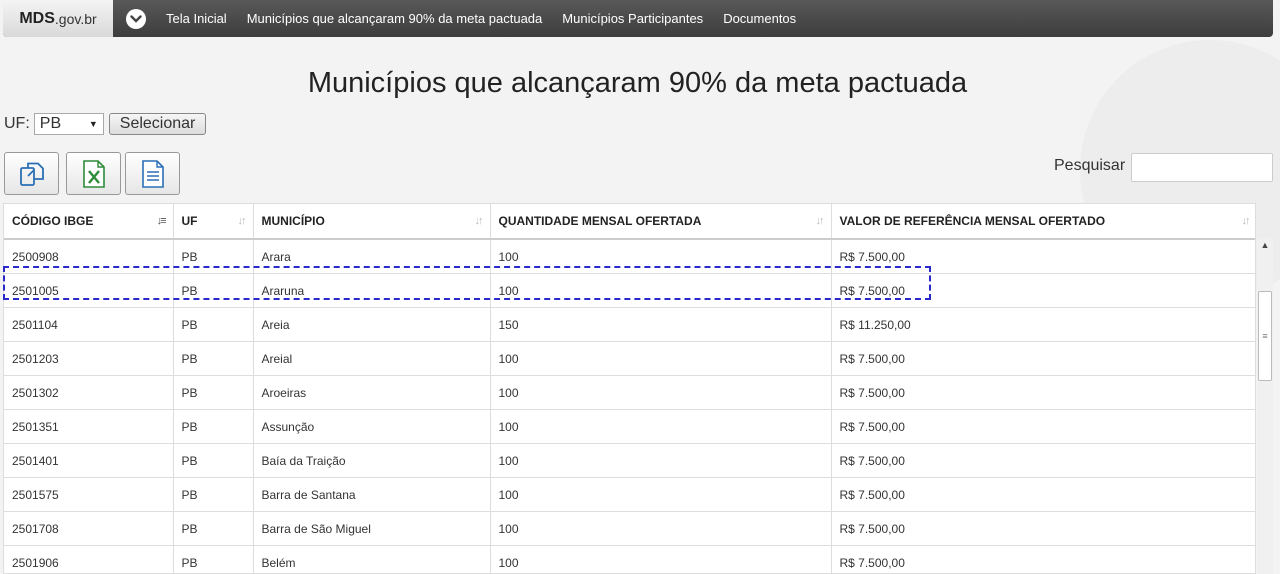 The width and height of the screenshot is (1280, 574). What do you see at coordinates (372, 426) in the screenshot?
I see `cell-municipio: Assunção` at bounding box center [372, 426].